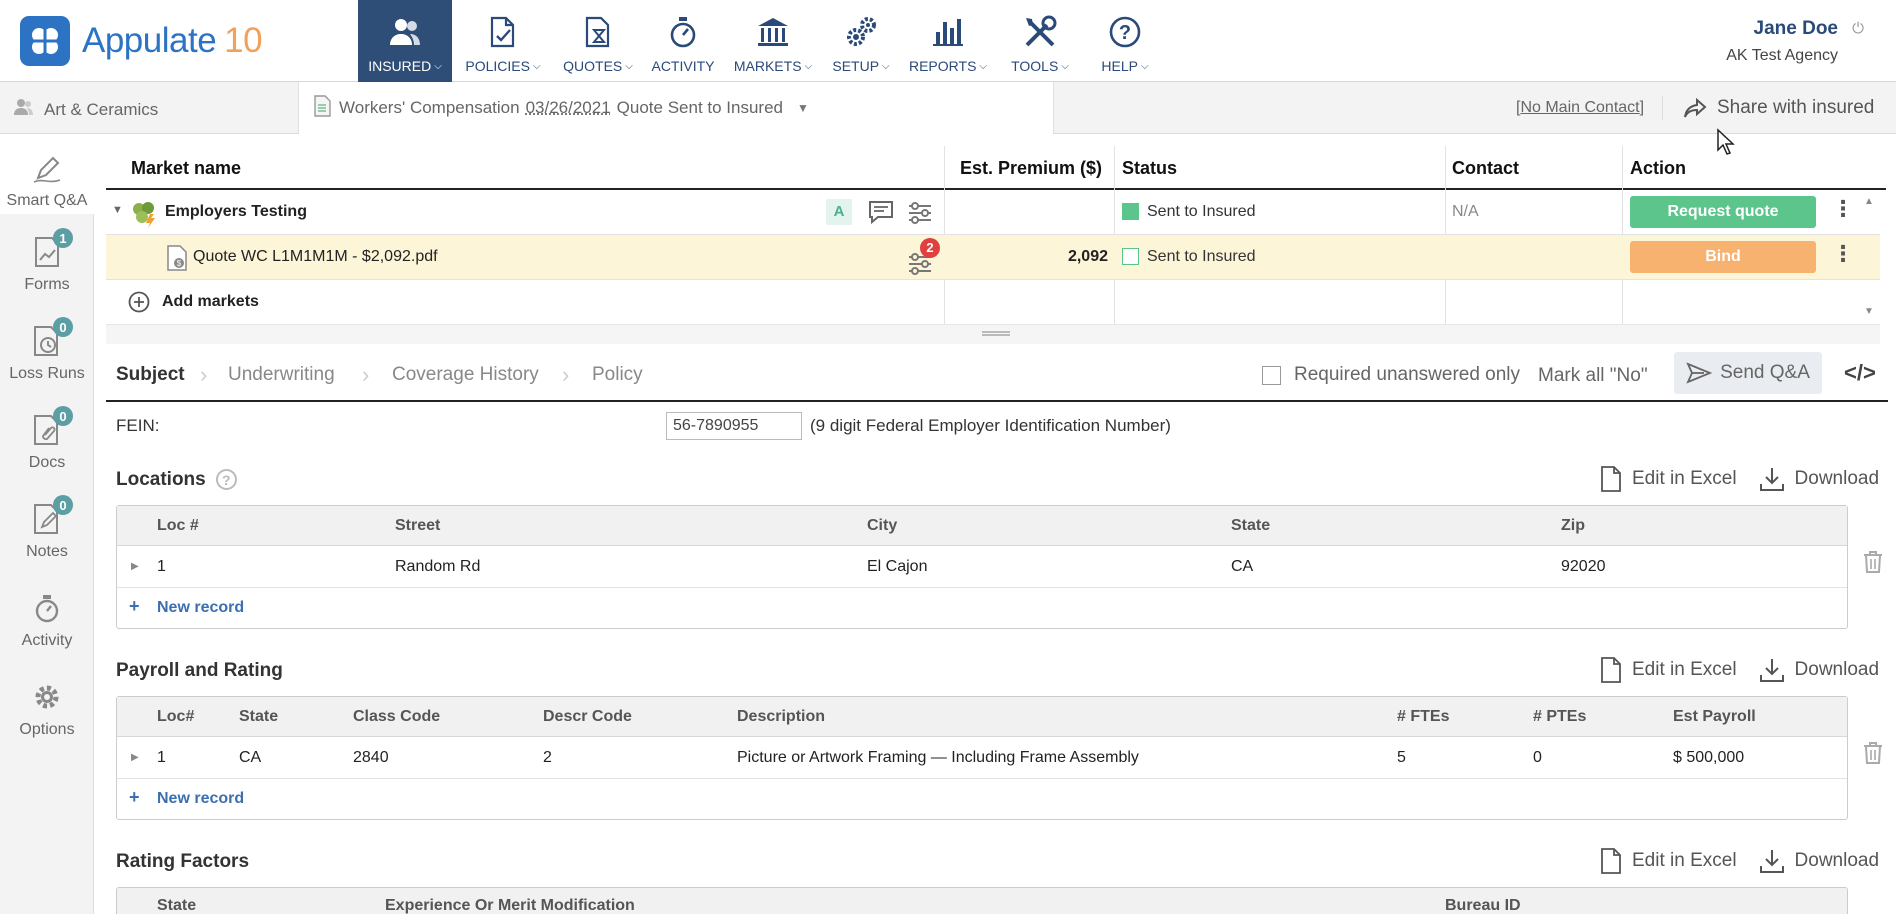 This screenshot has width=1896, height=914. Describe the element at coordinates (405, 41) in the screenshot. I see `nav-insured: INSURED ⌵` at that location.